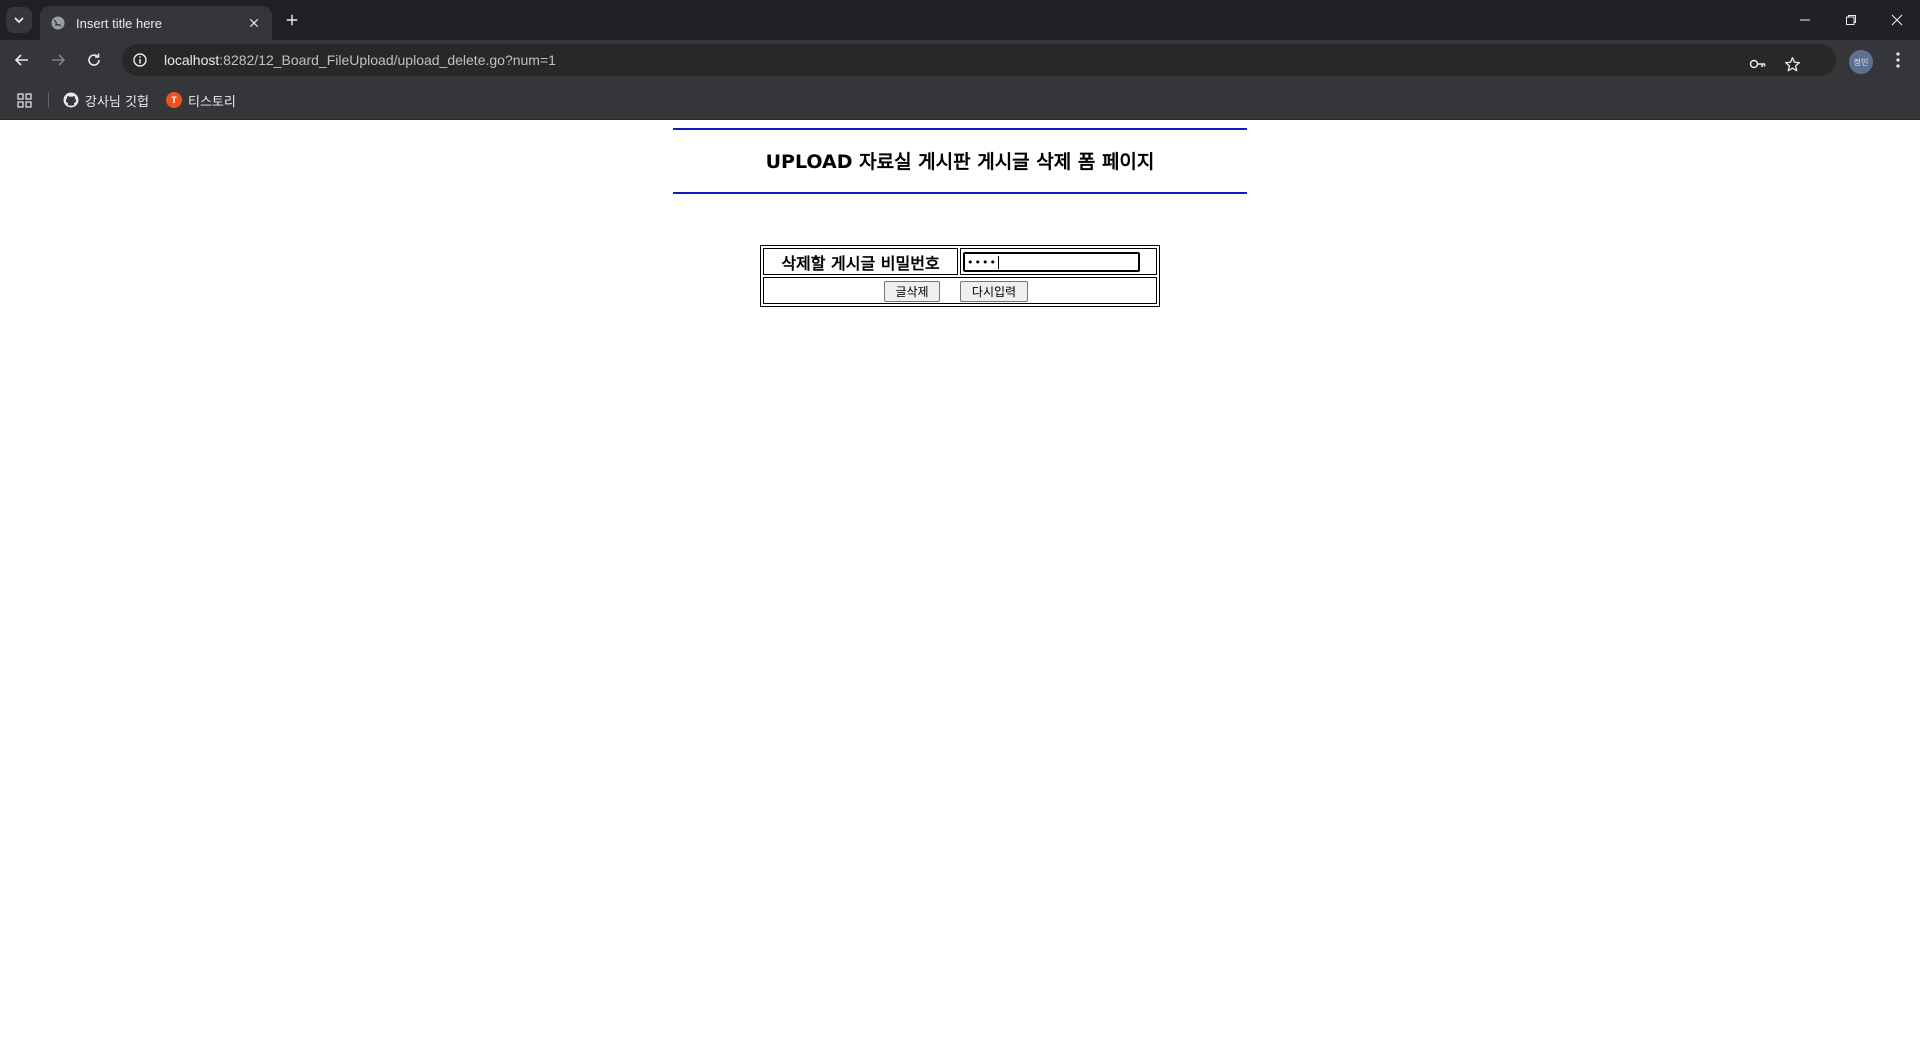 The width and height of the screenshot is (1920, 1040). I want to click on minimize-button, so click(1805, 20).